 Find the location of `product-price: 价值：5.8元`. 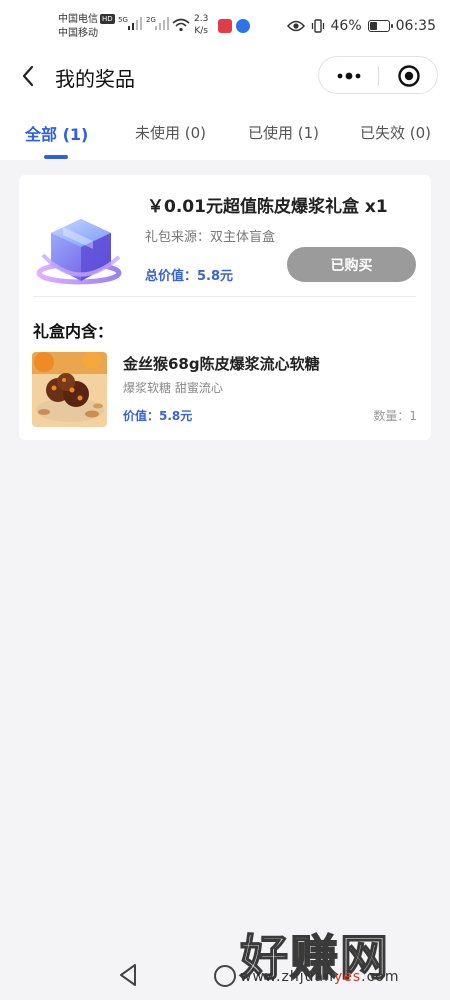

product-price: 价值：5.8元 is located at coordinates (158, 416).